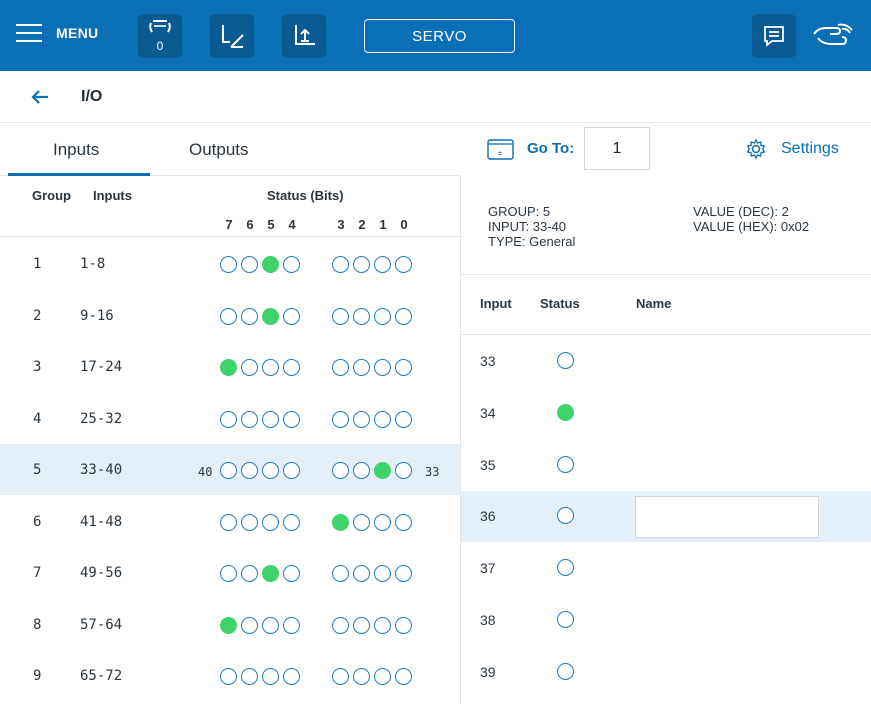  I want to click on group-row: 2 9-16, so click(230, 315).